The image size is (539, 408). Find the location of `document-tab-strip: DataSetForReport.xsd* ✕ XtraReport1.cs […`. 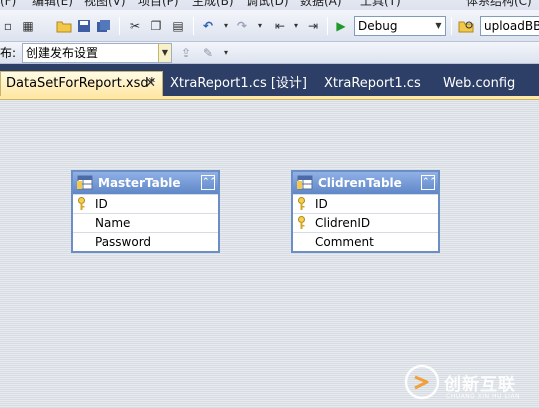

document-tab-strip: DataSetForReport.xsd* ✕ XtraReport1.cs [… is located at coordinates (269, 80).